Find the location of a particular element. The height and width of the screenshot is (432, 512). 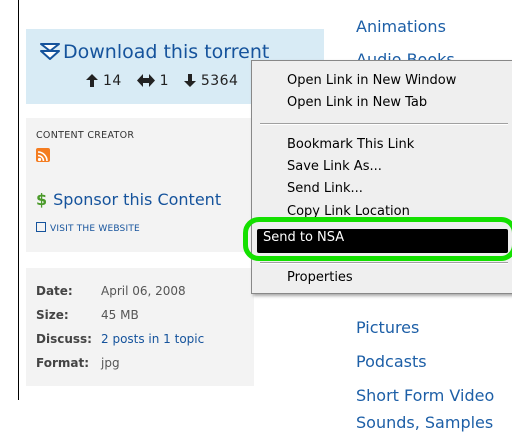

download-torrent-link: Download this torrent is located at coordinates (154, 53).